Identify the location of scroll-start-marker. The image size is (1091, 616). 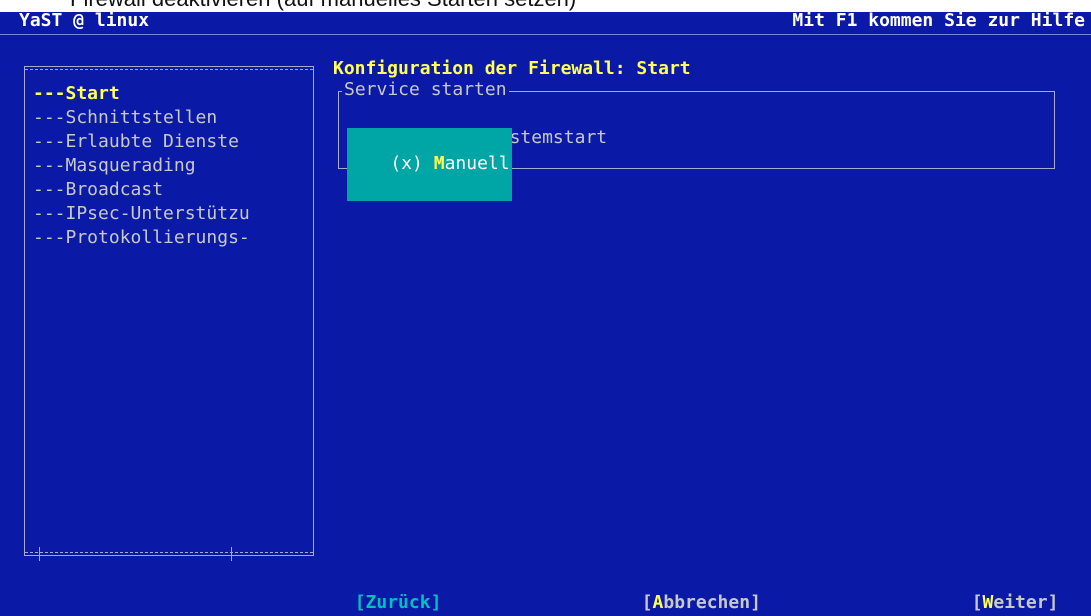
(39, 554).